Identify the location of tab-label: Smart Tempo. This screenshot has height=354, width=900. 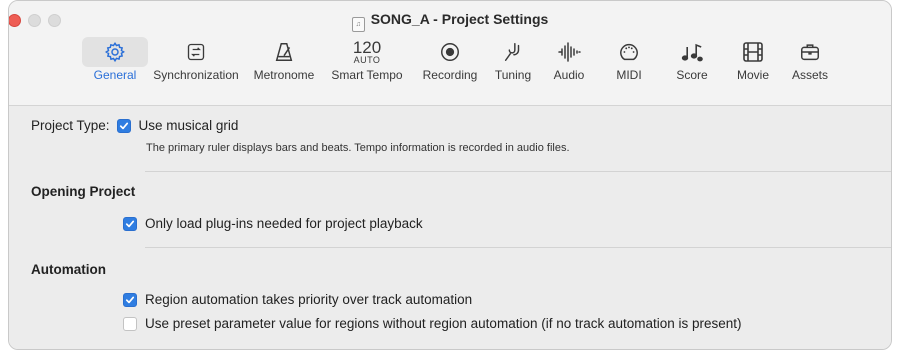
(367, 75).